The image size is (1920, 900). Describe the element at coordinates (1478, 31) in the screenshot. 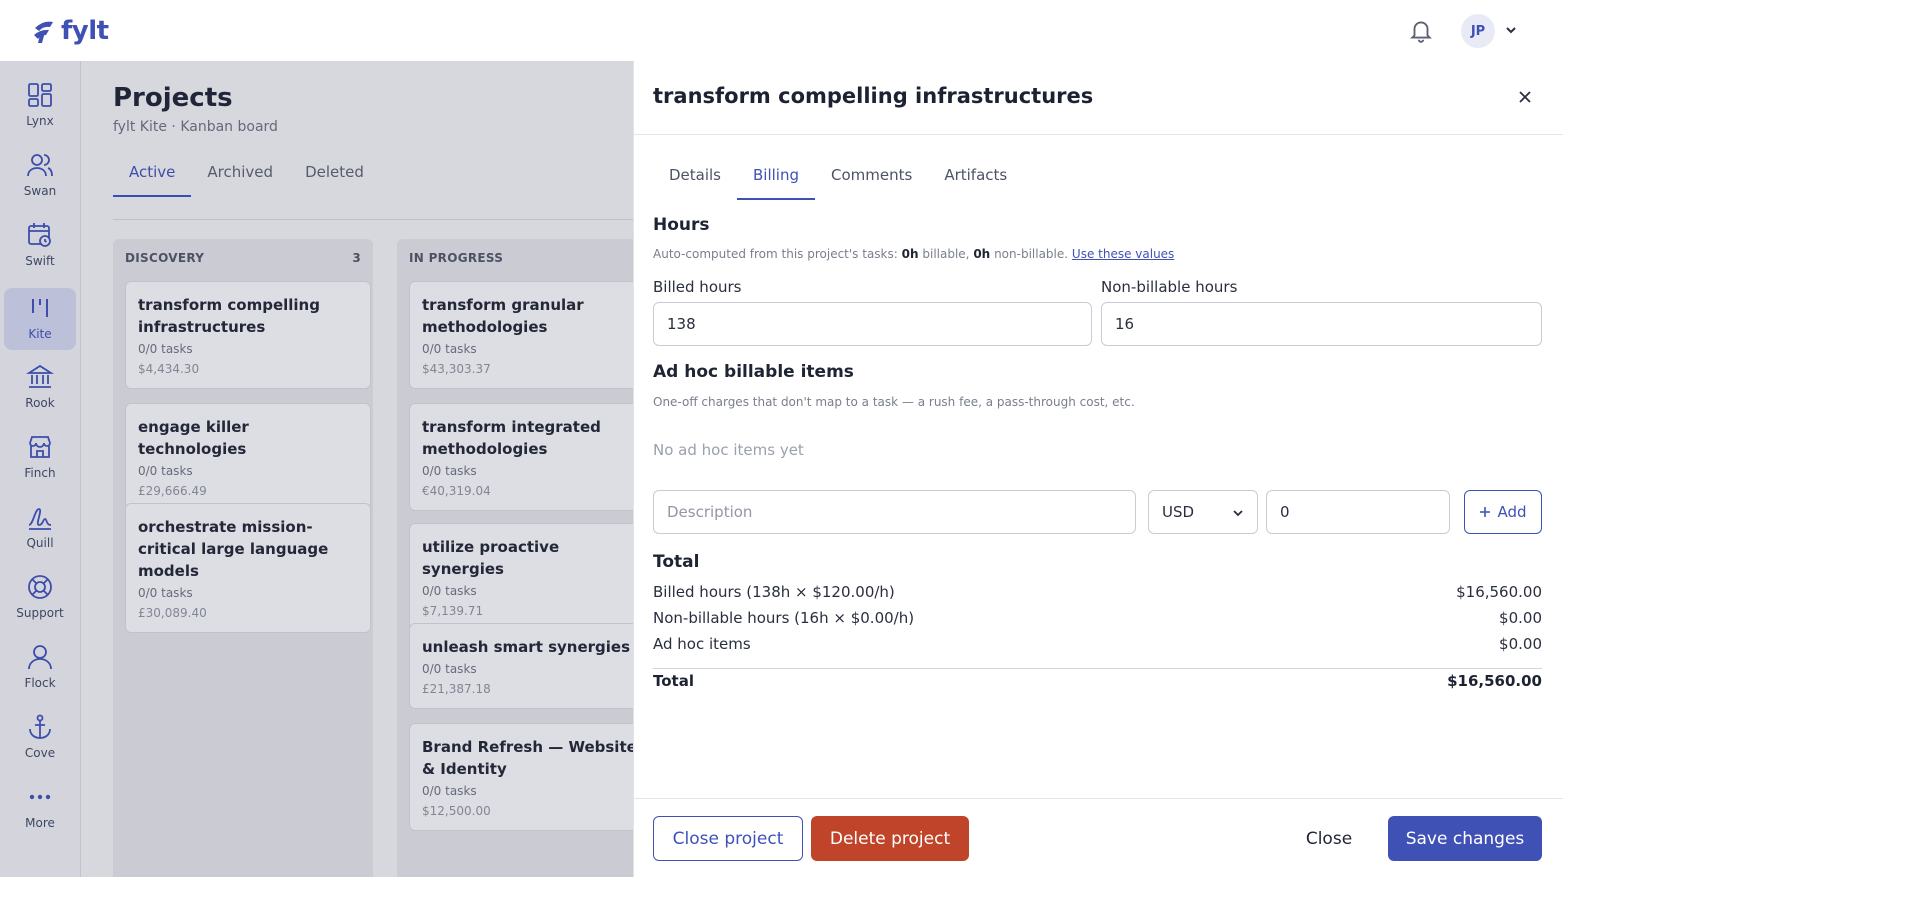

I see `avatar: JP` at that location.